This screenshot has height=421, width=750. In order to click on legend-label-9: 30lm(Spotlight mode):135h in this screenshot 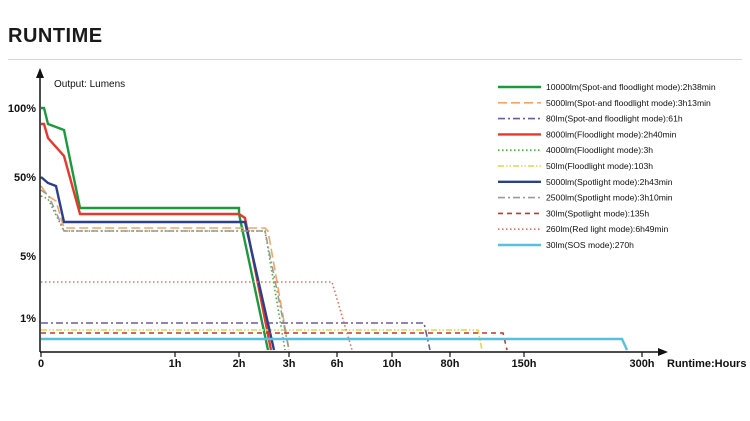, I will do `click(597, 213)`.